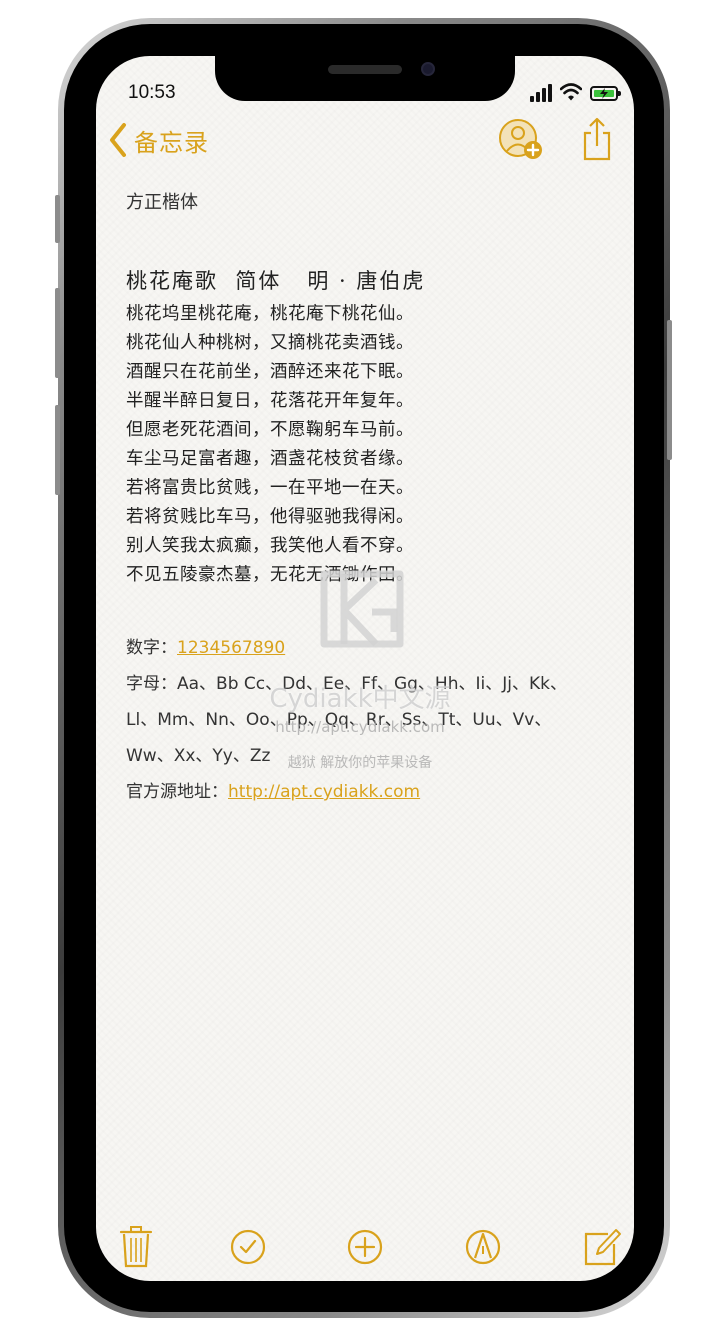  I want to click on letters-row: 字母：Aa、Bb Cc、Dd、Ee、Ff、Gg、Hh、Ii、Jj、Kk、, so click(361, 684).